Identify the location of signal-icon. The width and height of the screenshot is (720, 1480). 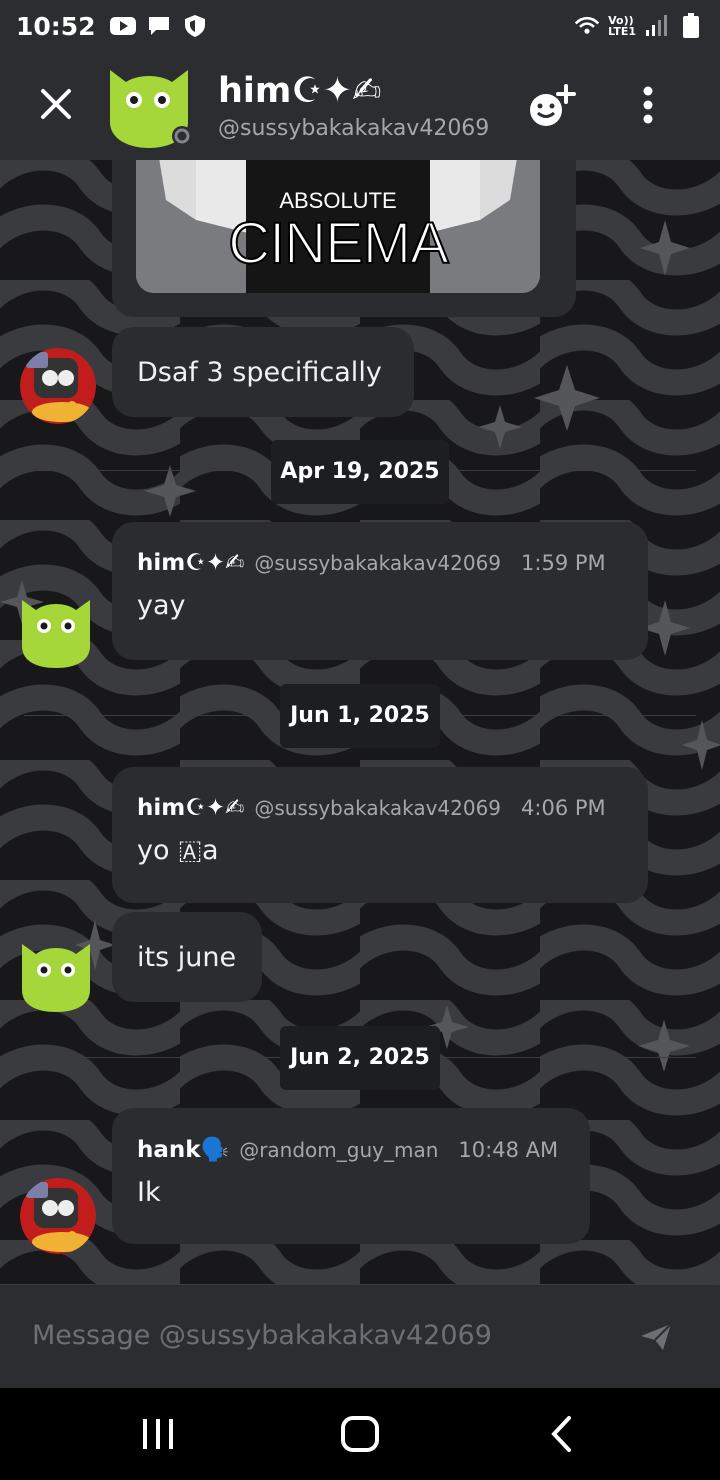
(657, 25).